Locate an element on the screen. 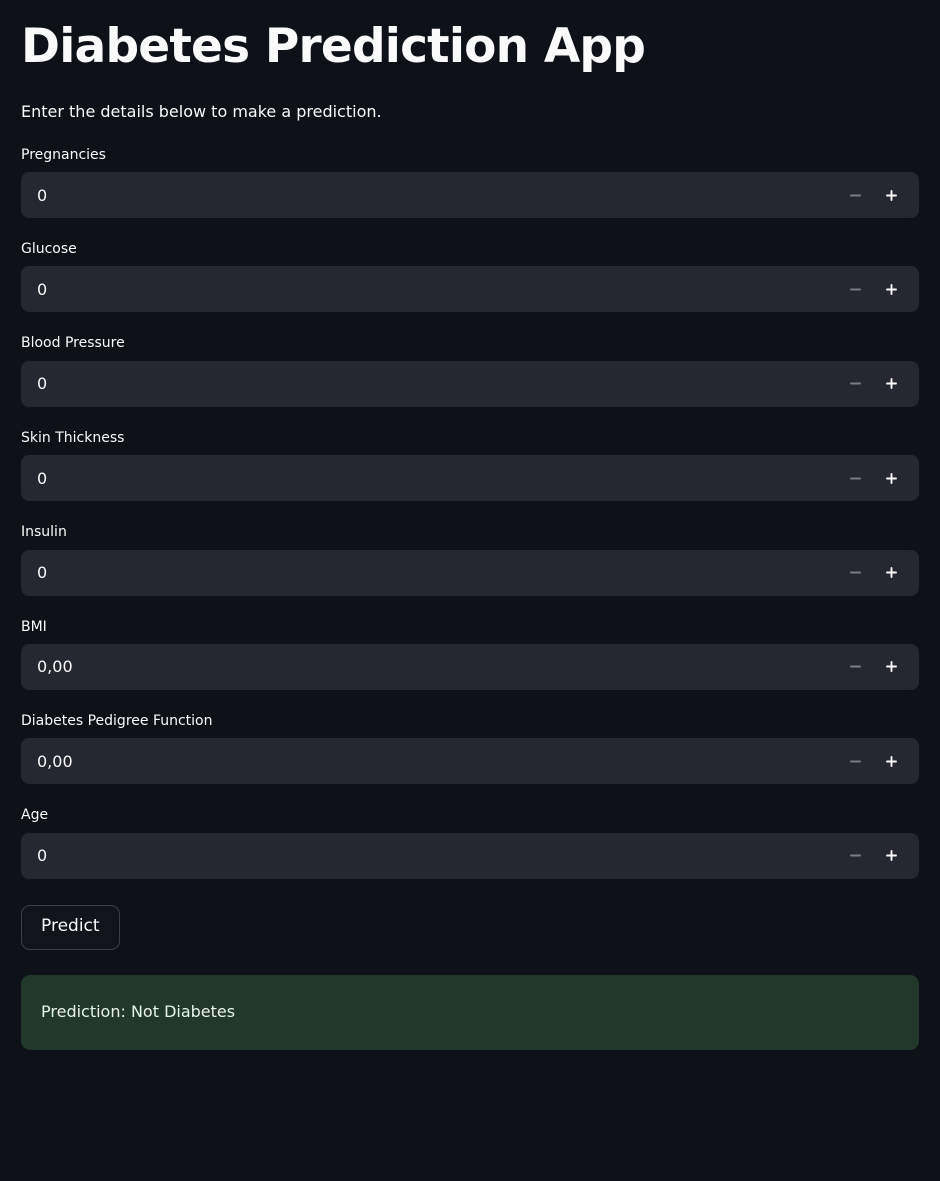 This screenshot has width=940, height=1181. page-title: Diabetes Prediction App is located at coordinates (333, 46).